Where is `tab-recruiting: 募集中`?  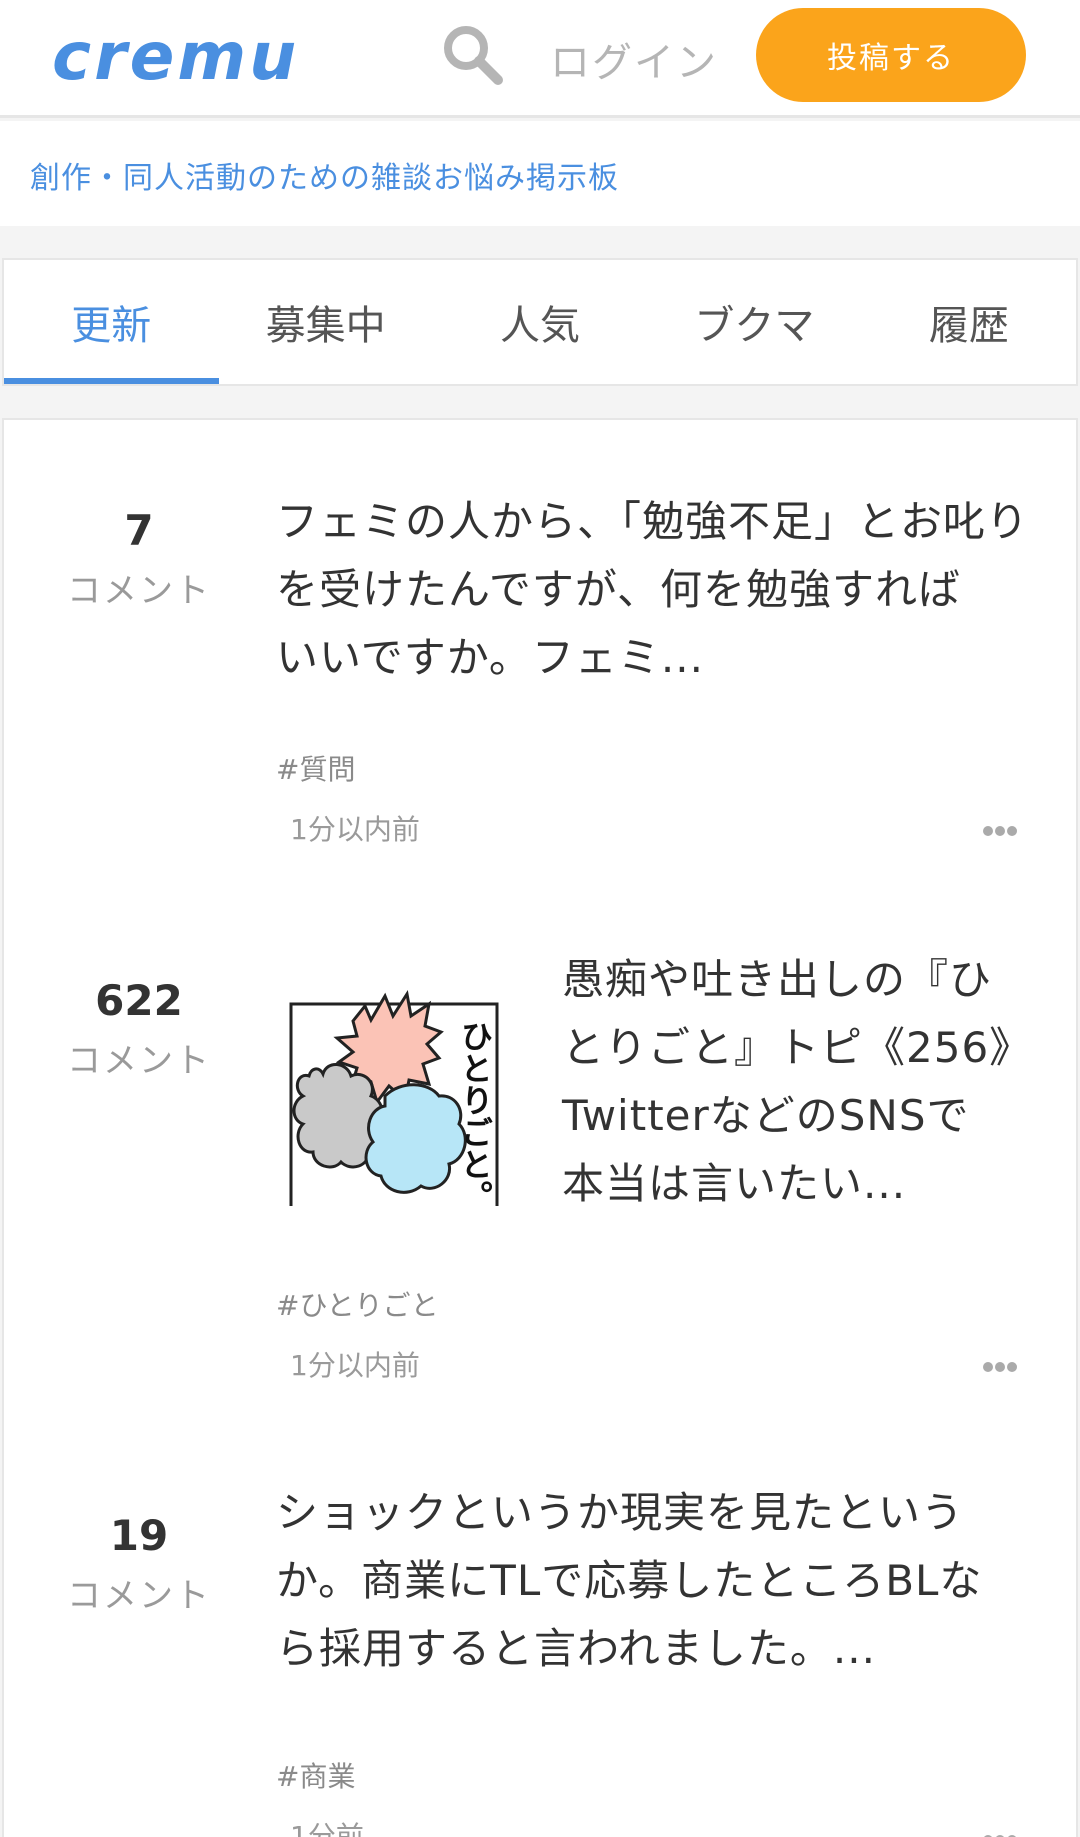
tab-recruiting: 募集中 is located at coordinates (325, 322).